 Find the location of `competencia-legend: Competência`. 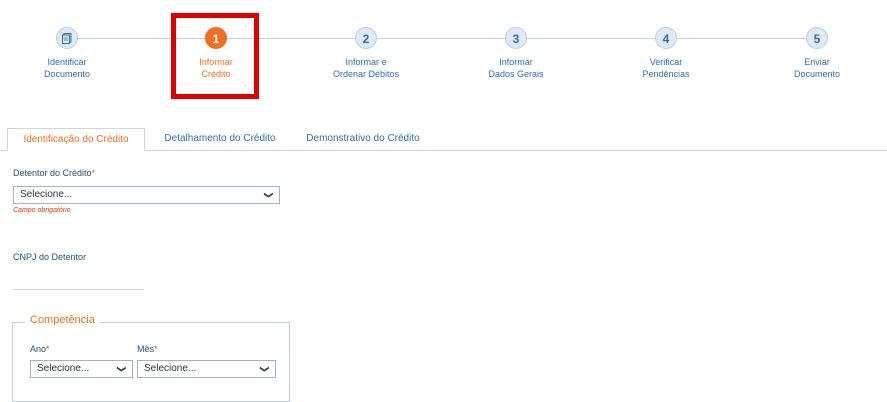

competencia-legend: Competência is located at coordinates (62, 320).